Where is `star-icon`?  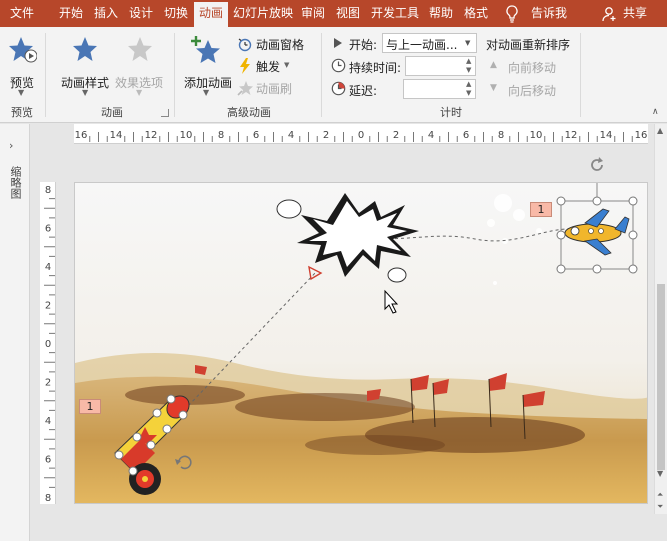
star-icon is located at coordinates (85, 49).